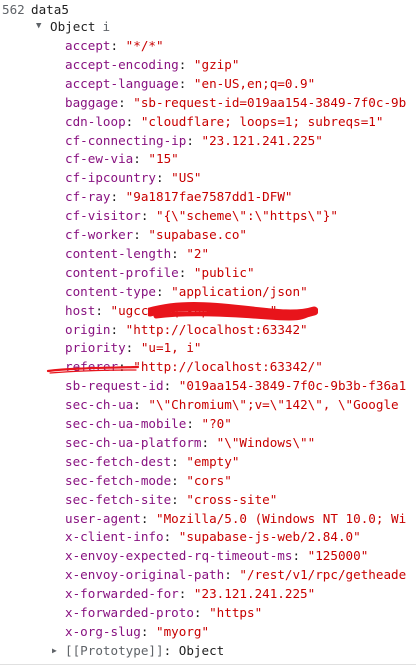 The width and height of the screenshot is (416, 668). What do you see at coordinates (126, 423) in the screenshot?
I see `property-key: sec-ch-ua-mobile` at bounding box center [126, 423].